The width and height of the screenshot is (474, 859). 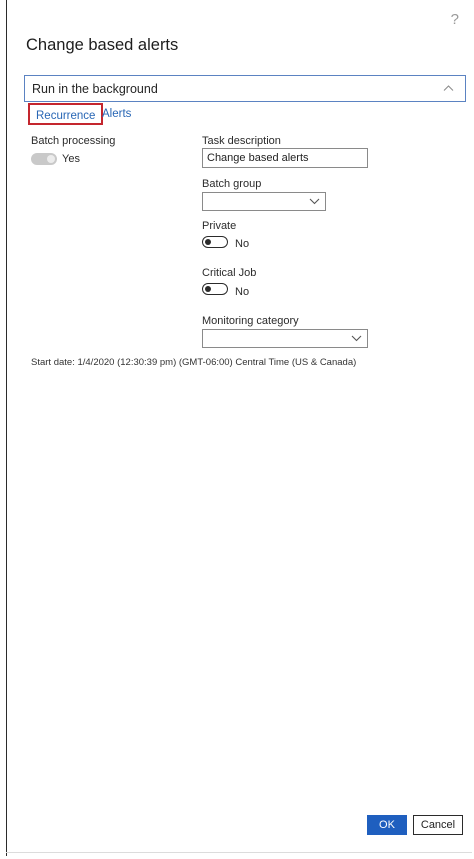 I want to click on task-description-label: Task description, so click(x=241, y=141).